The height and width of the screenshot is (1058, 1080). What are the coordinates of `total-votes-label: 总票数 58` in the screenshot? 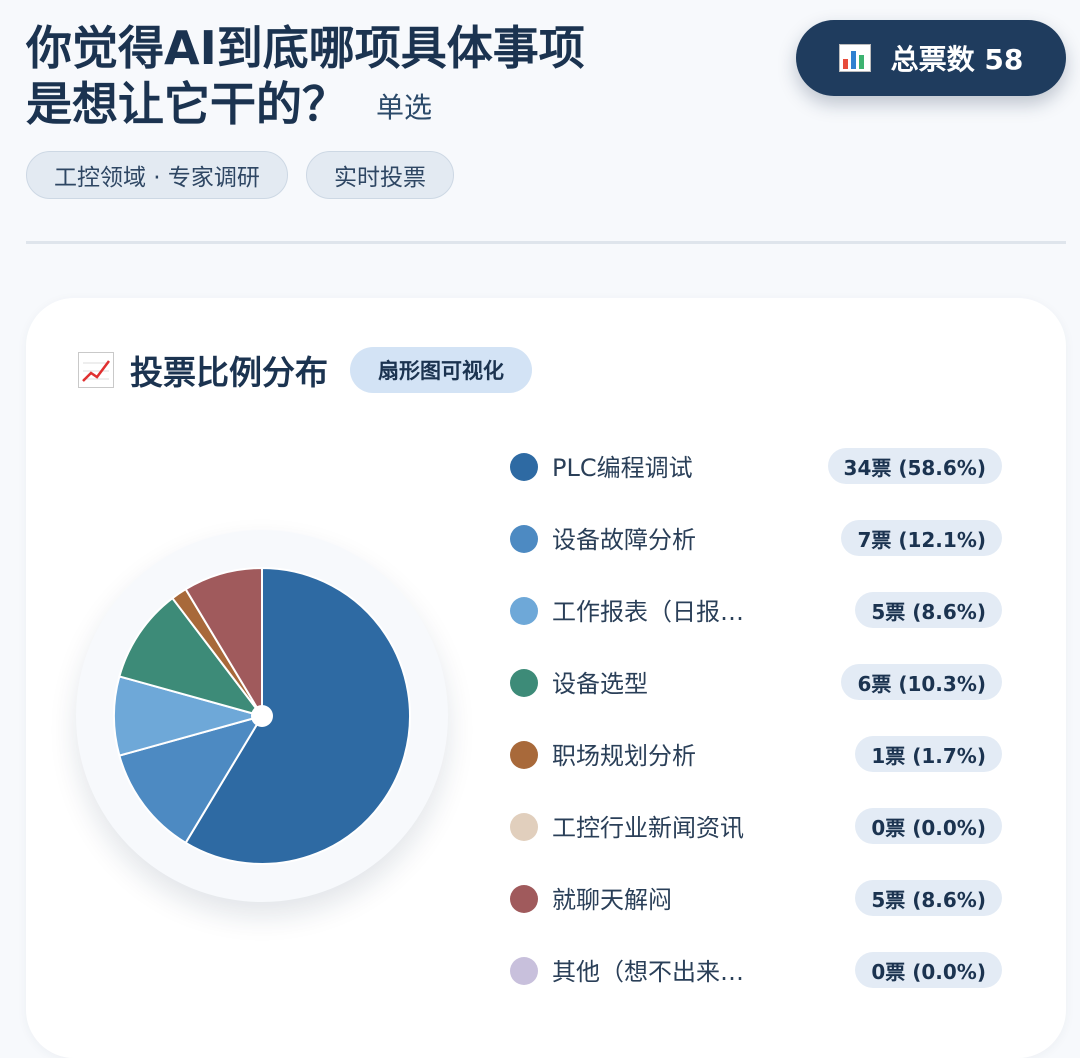 It's located at (957, 59).